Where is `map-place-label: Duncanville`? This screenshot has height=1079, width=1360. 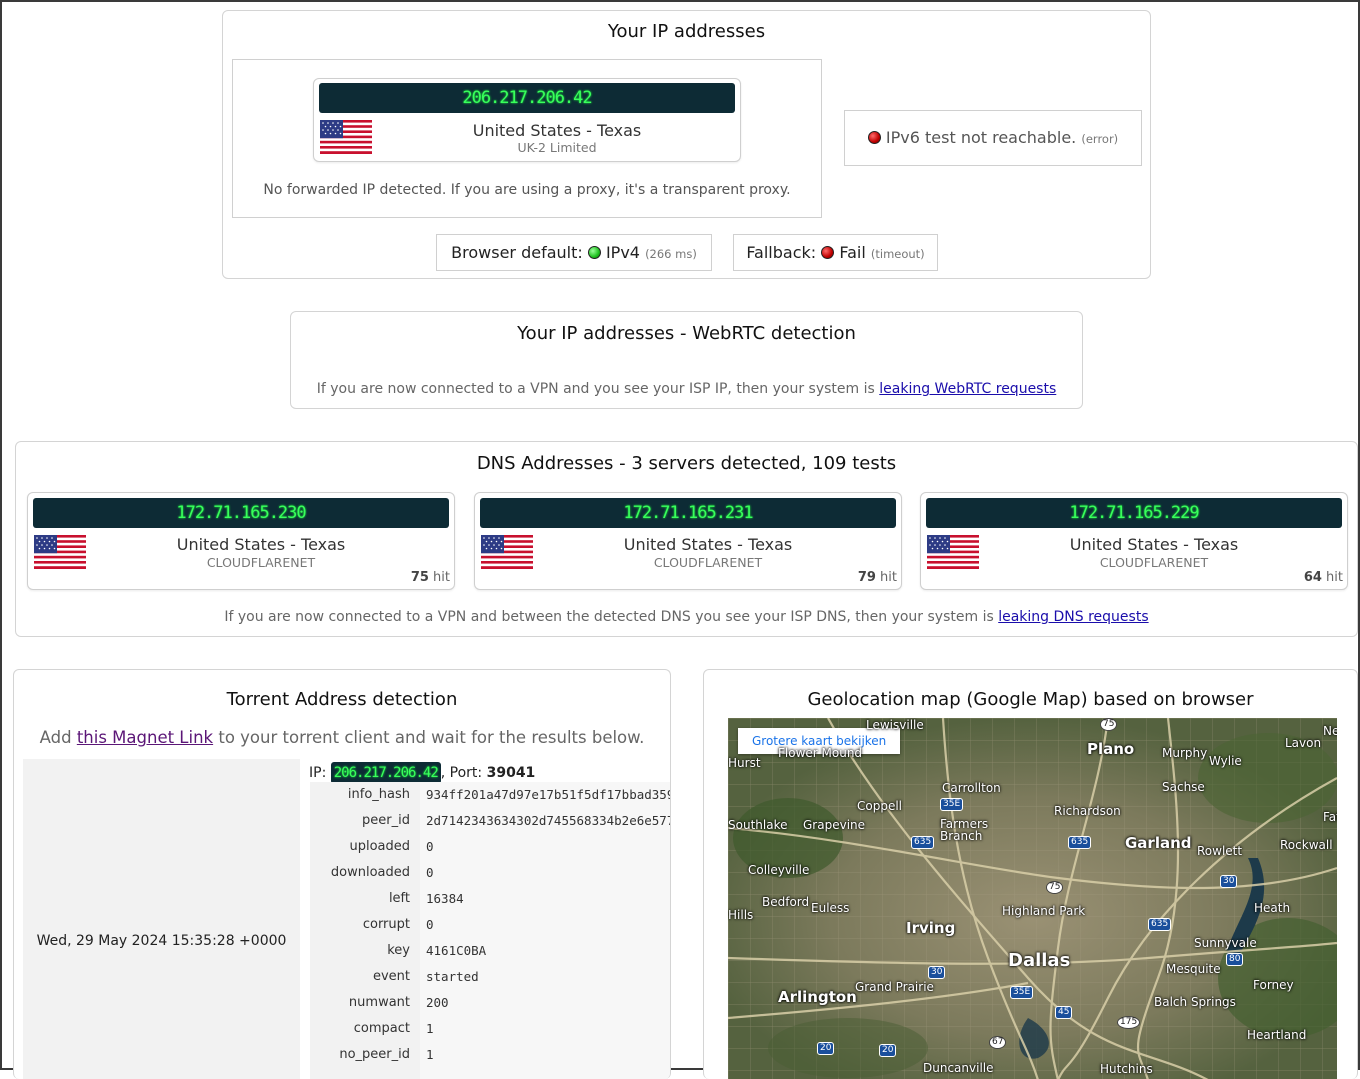
map-place-label: Duncanville is located at coordinates (958, 1068).